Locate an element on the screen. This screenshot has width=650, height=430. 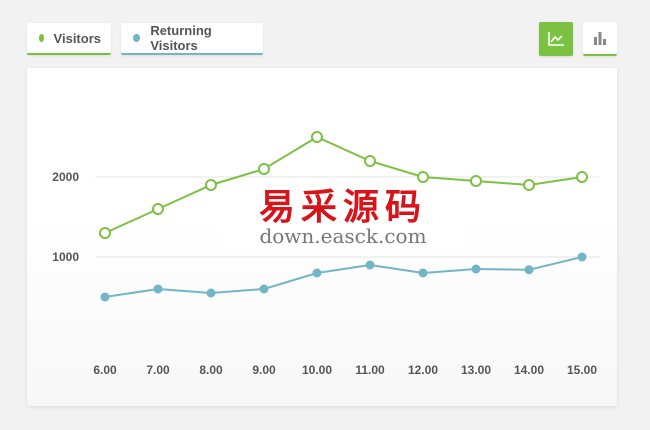
legend-visitors-label: Visitors is located at coordinates (77, 38).